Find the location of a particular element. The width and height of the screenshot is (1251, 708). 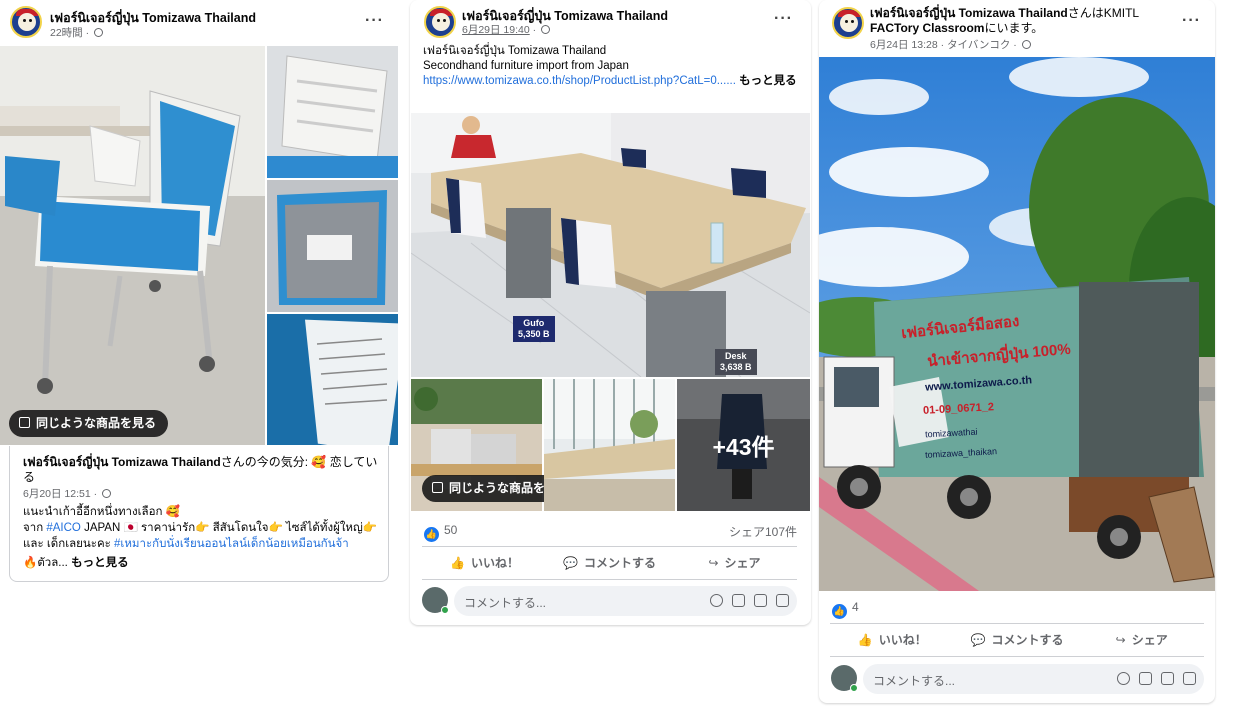

reaction-count: 👍 4 is located at coordinates (845, 609).